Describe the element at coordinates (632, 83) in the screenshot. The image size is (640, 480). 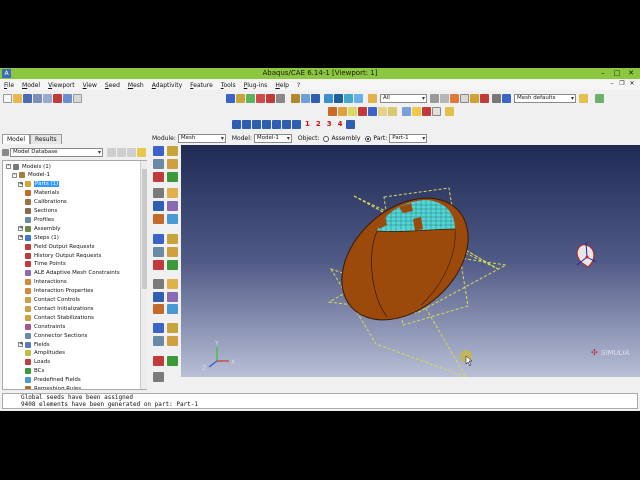
I see `viewport-close-icon: ✕` at that location.